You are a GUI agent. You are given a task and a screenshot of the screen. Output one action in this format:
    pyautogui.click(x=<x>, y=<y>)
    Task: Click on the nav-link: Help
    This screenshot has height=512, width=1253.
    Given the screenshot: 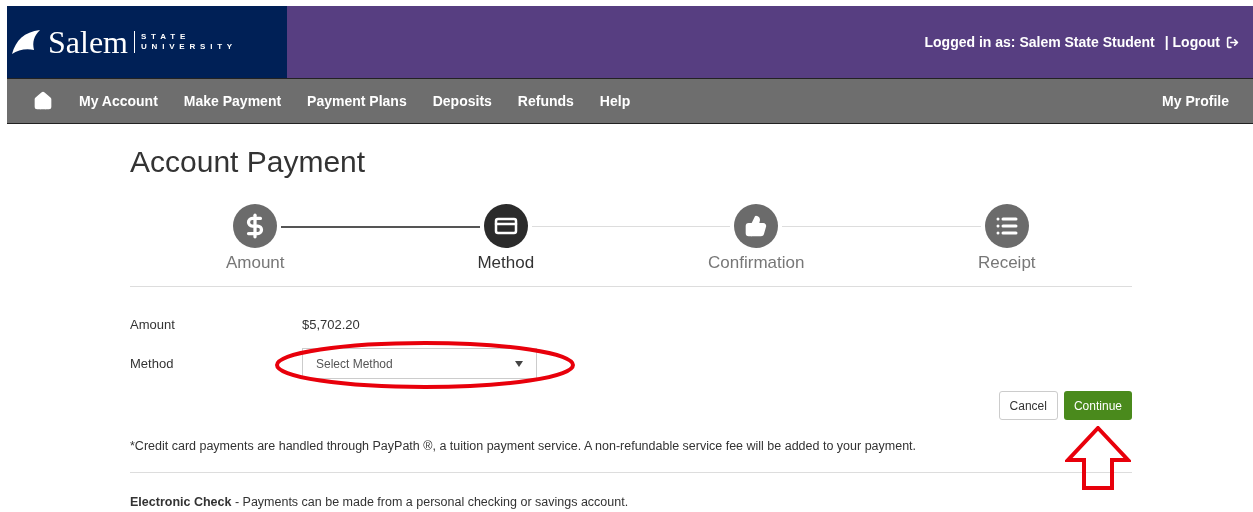 What is the action you would take?
    pyautogui.click(x=615, y=101)
    